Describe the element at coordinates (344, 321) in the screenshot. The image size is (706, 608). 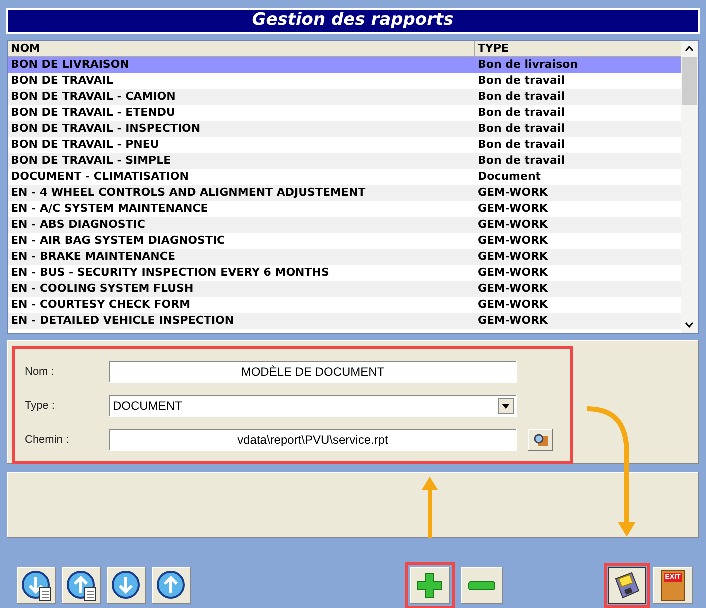
I see `table-row: EN - DETAILED VEHICLE INSPECTION GEM-WORK` at that location.